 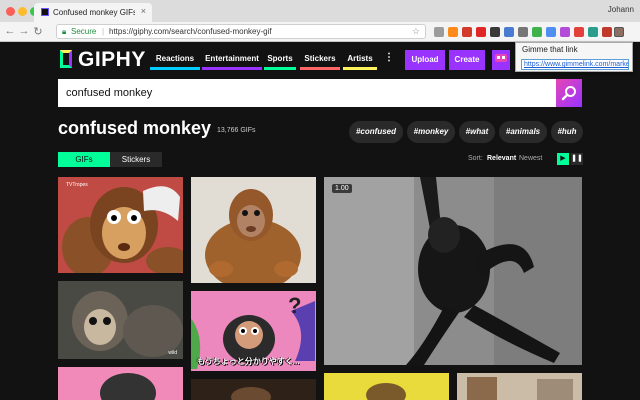 What do you see at coordinates (135, 128) in the screenshot?
I see `page-title: confused monkey` at bounding box center [135, 128].